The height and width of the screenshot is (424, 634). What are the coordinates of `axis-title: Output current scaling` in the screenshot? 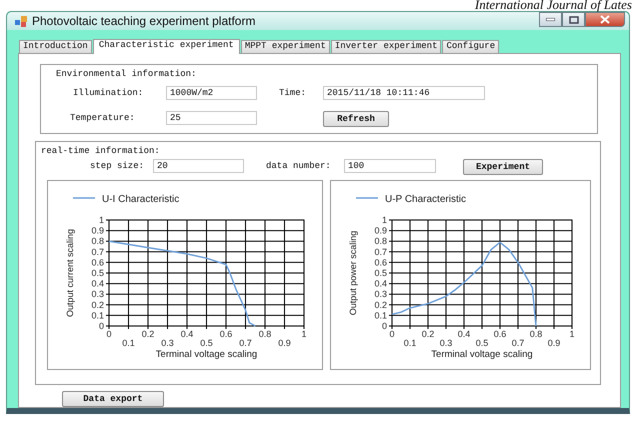 It's located at (70, 273).